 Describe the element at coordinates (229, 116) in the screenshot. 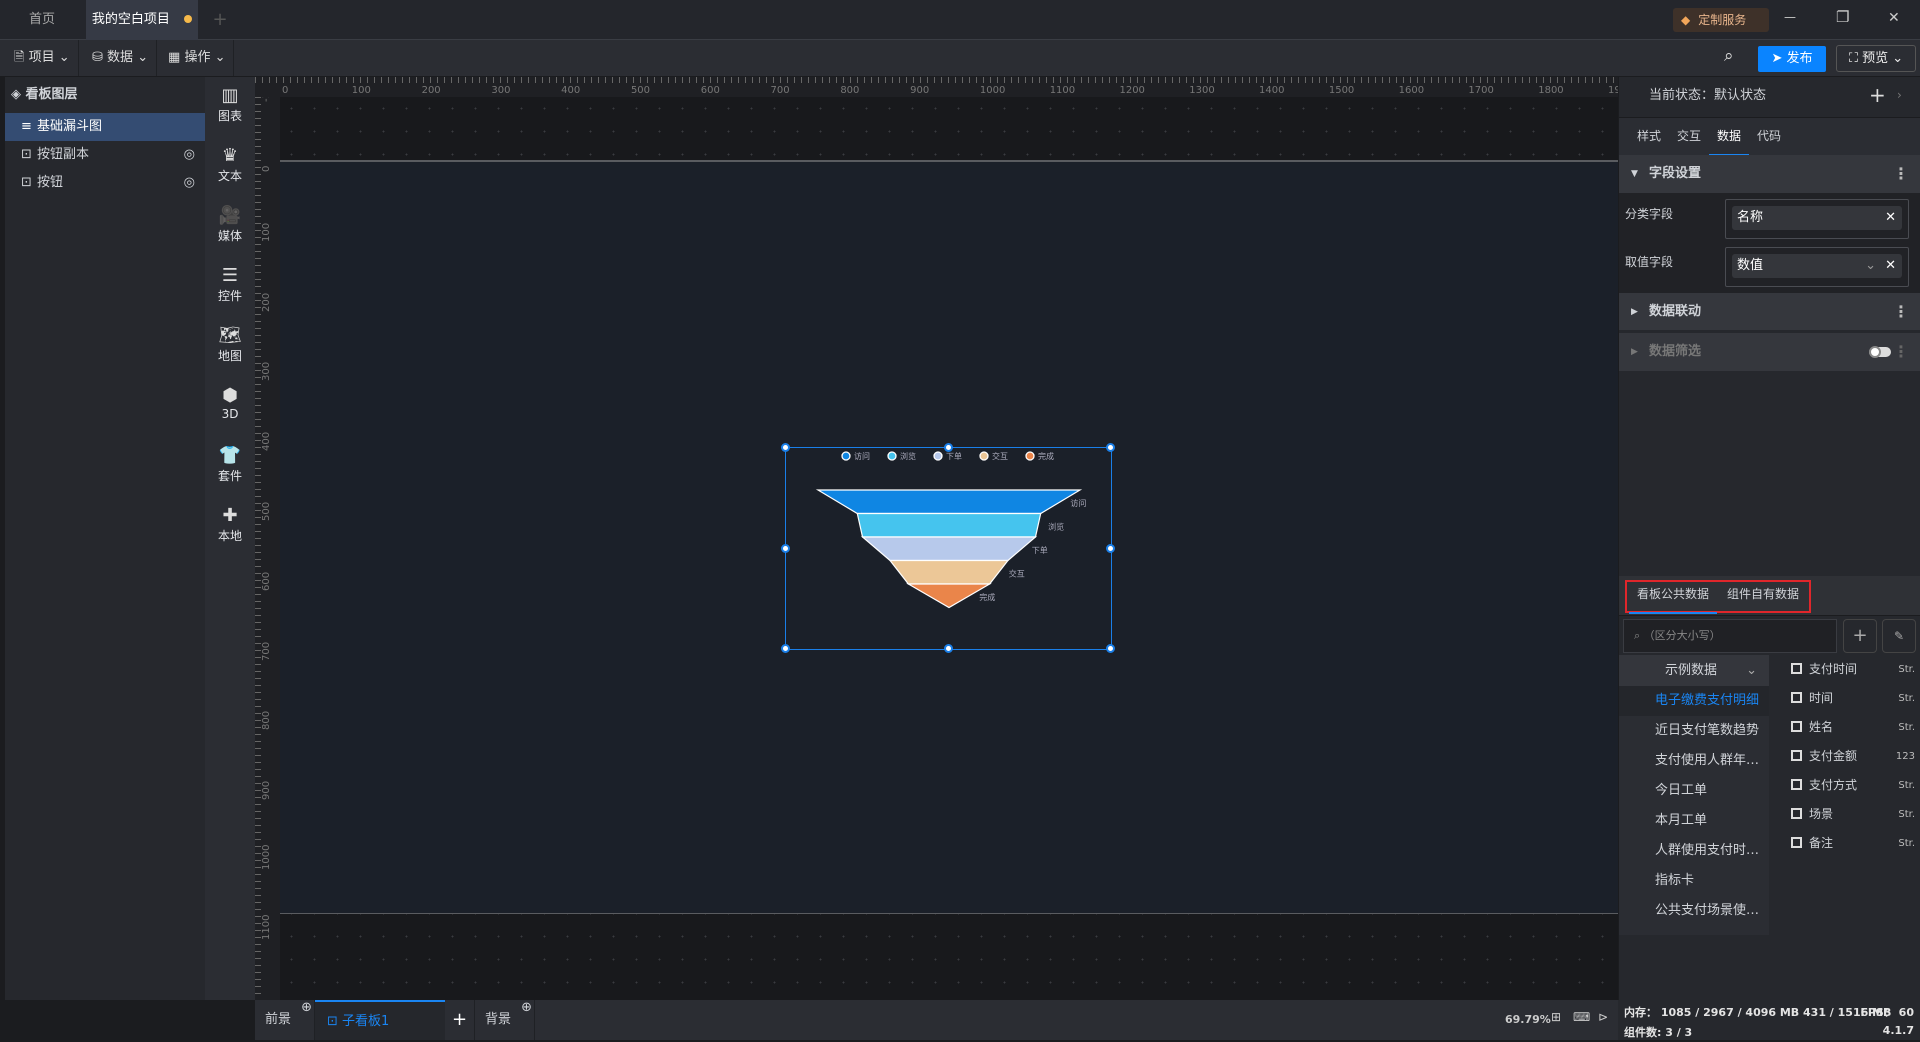

I see `tool-label: 图表` at that location.